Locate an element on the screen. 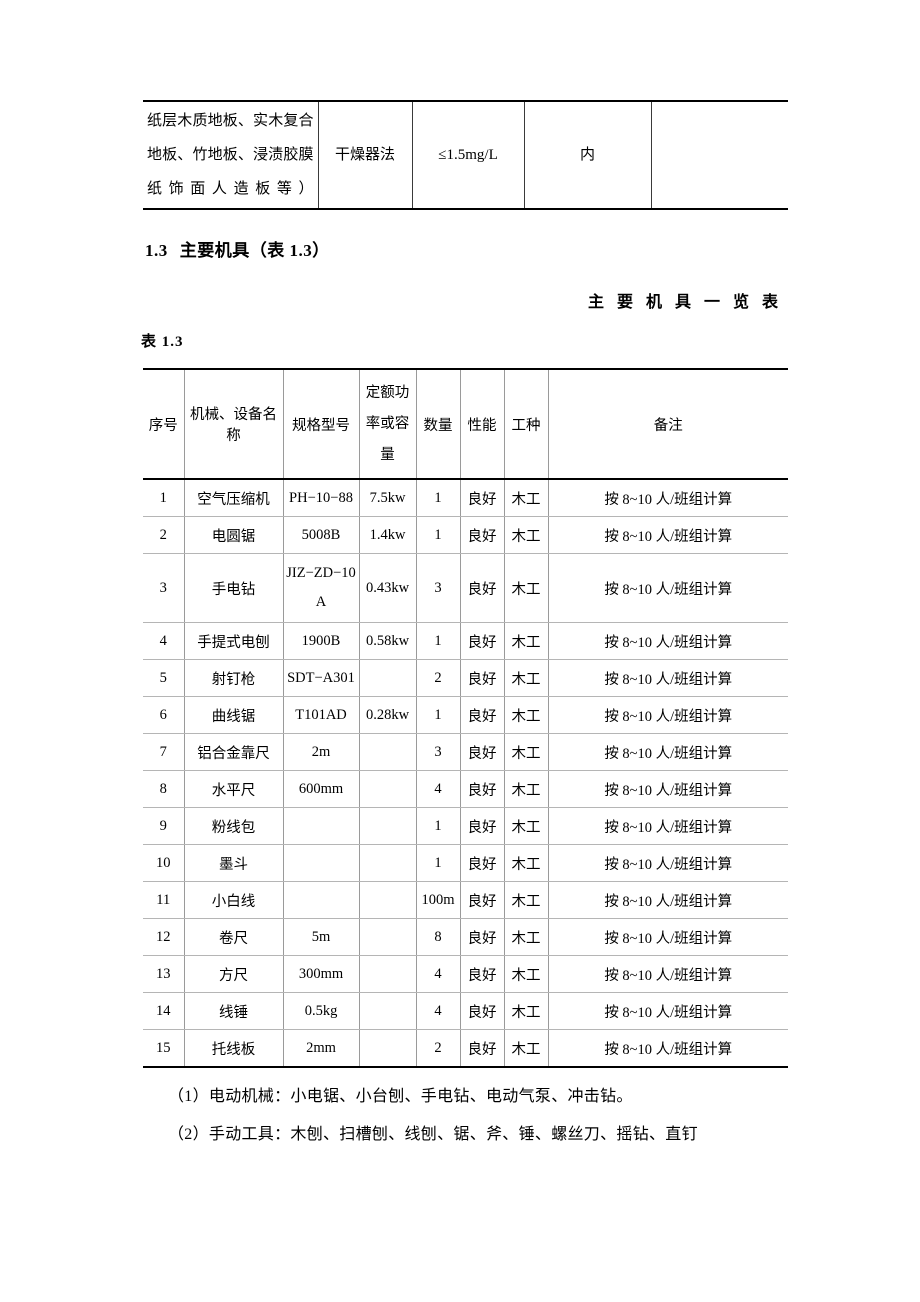  header-remark: 备注 is located at coordinates (667, 424).